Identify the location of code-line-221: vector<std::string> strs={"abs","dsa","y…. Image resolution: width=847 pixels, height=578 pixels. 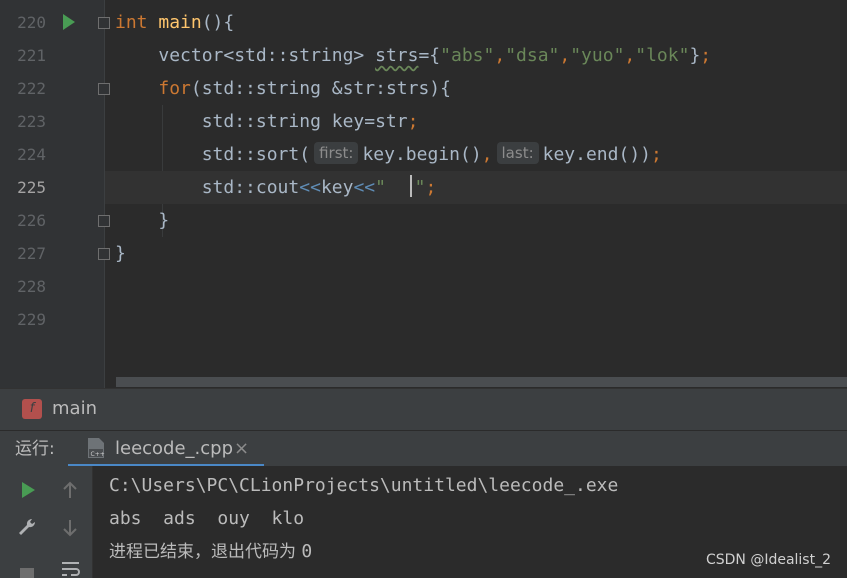
(476, 55).